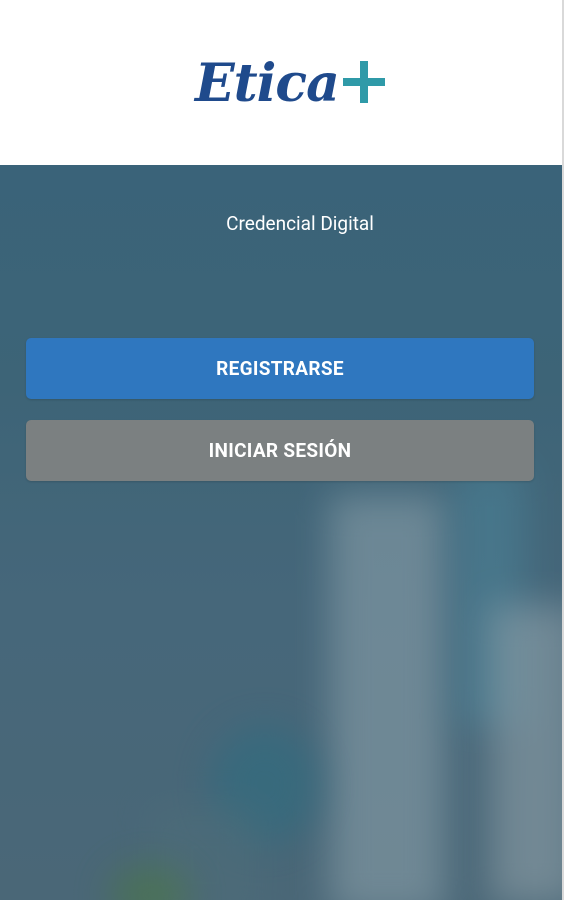 The width and height of the screenshot is (564, 900). I want to click on brand-logo: Etica, so click(290, 89).